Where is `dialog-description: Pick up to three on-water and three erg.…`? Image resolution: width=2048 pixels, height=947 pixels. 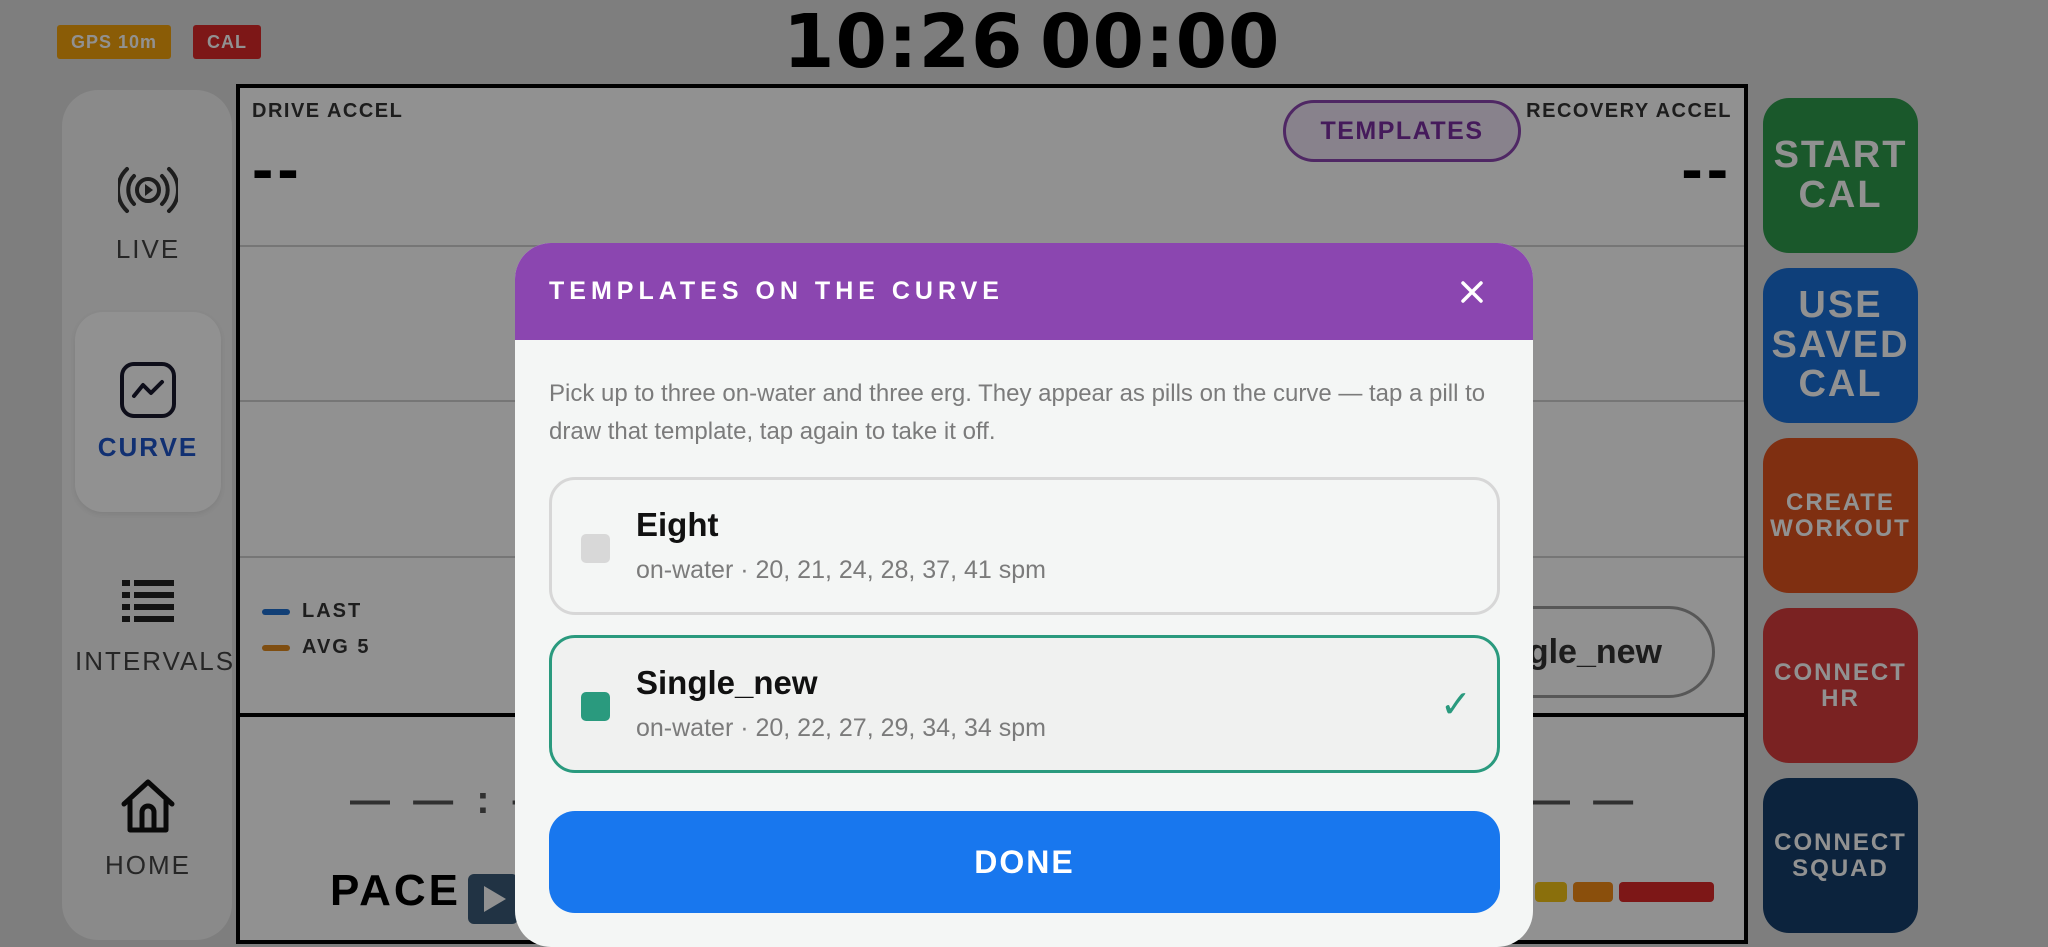 dialog-description: Pick up to three on-water and three erg.… is located at coordinates (1017, 412).